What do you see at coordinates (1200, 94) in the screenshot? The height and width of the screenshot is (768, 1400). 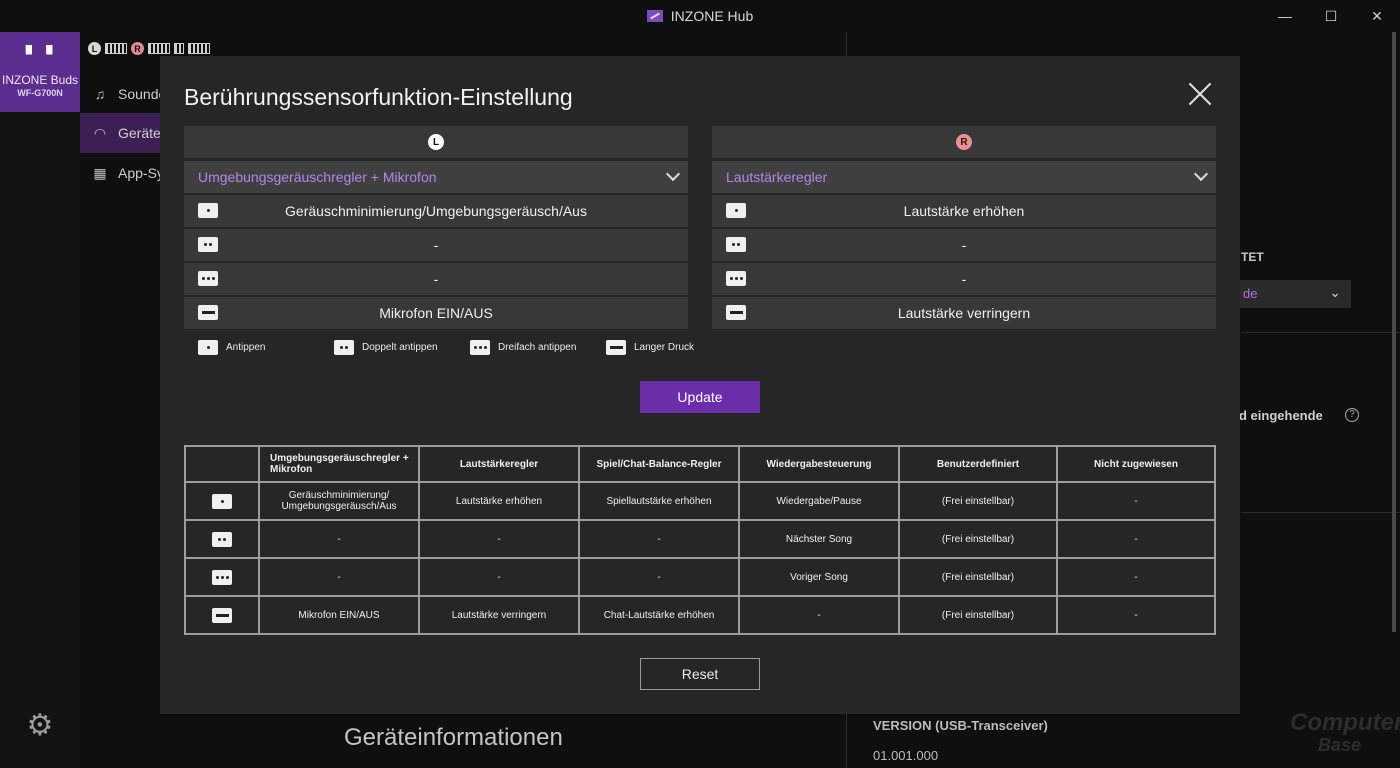 I see `close-icon` at bounding box center [1200, 94].